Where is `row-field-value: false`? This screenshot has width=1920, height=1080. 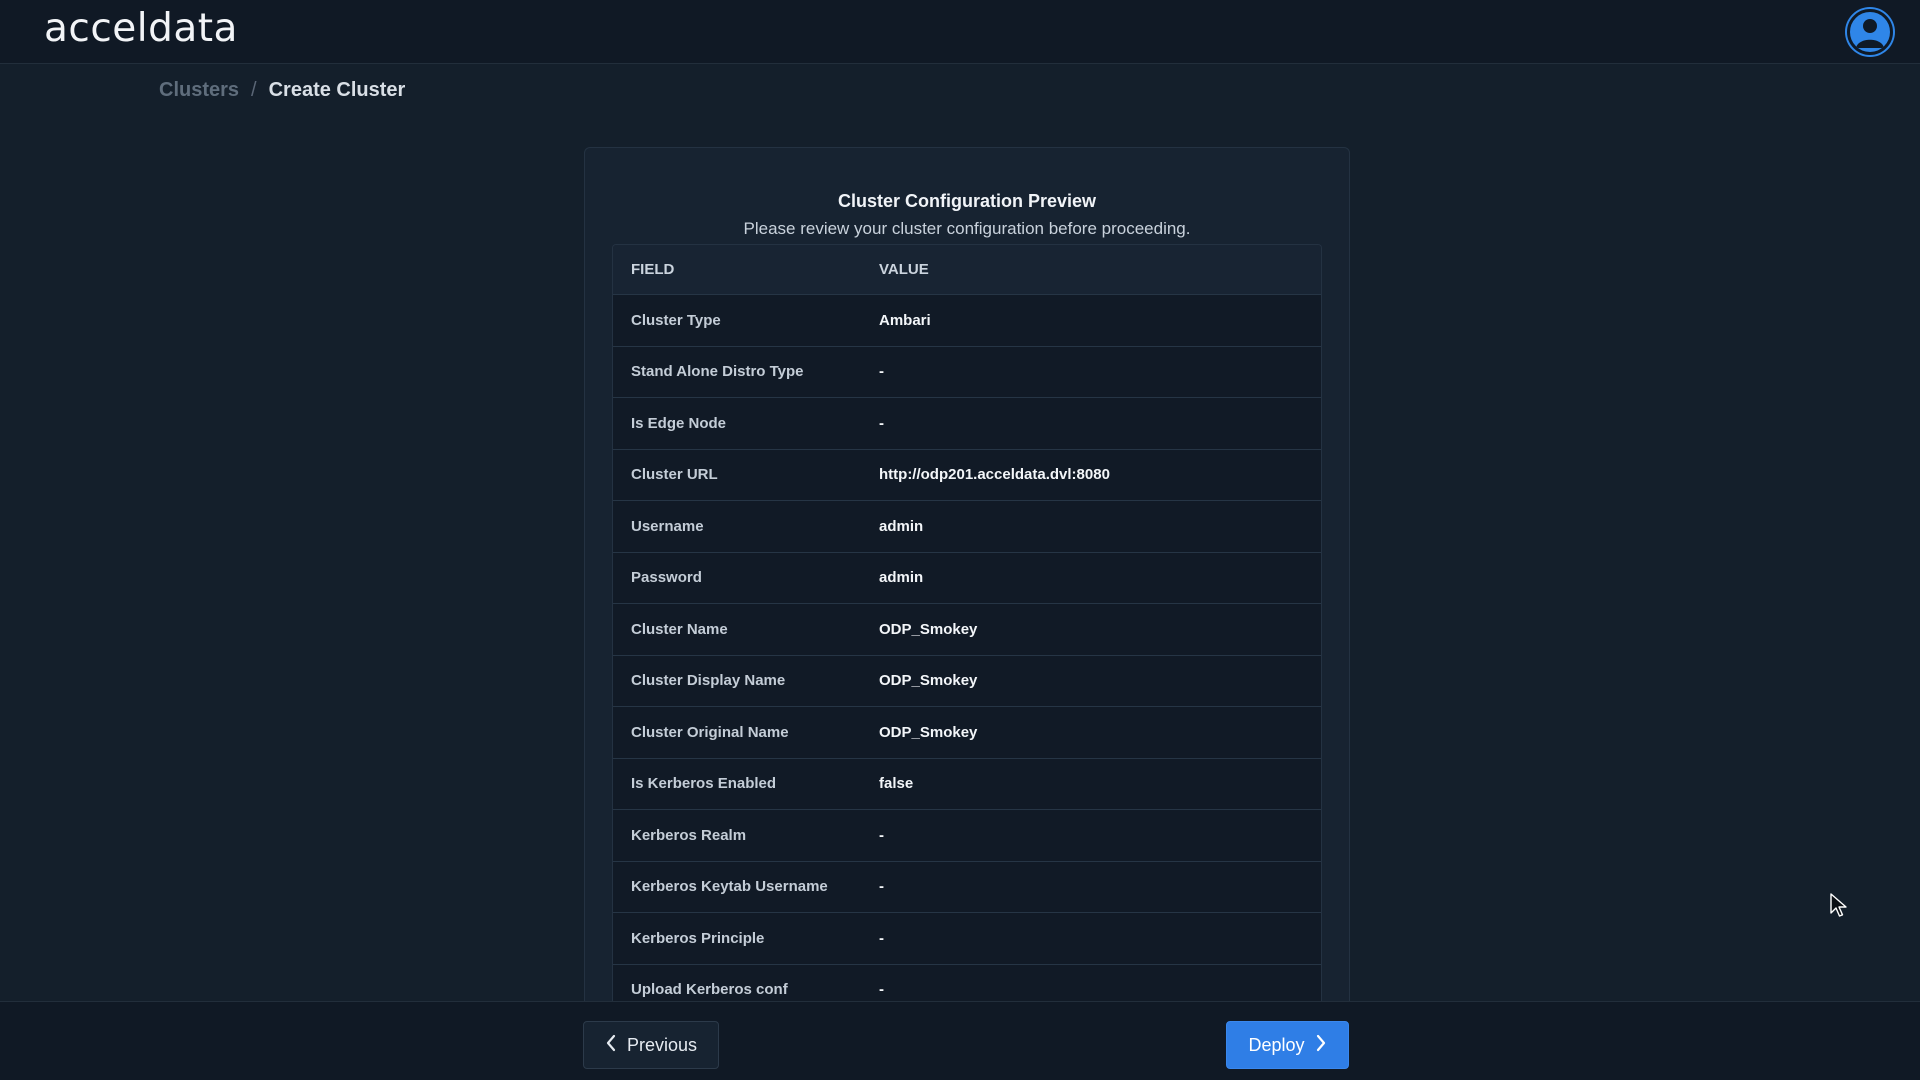
row-field-value: false is located at coordinates (1091, 784).